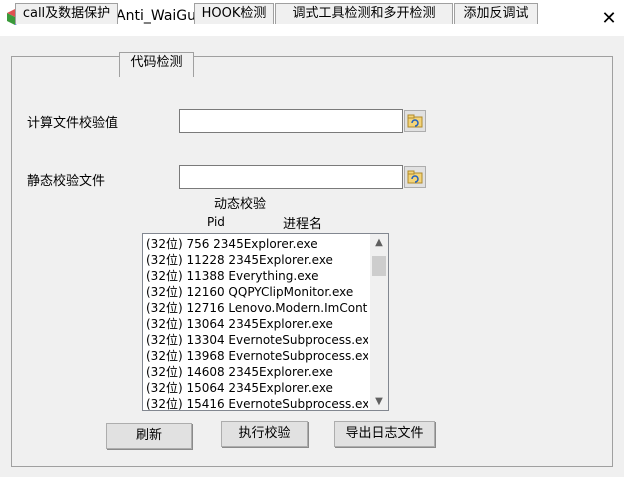  Describe the element at coordinates (255, 403) in the screenshot. I see `list-item: (32位) 15416 EvernoteSubprocess.exe` at that location.